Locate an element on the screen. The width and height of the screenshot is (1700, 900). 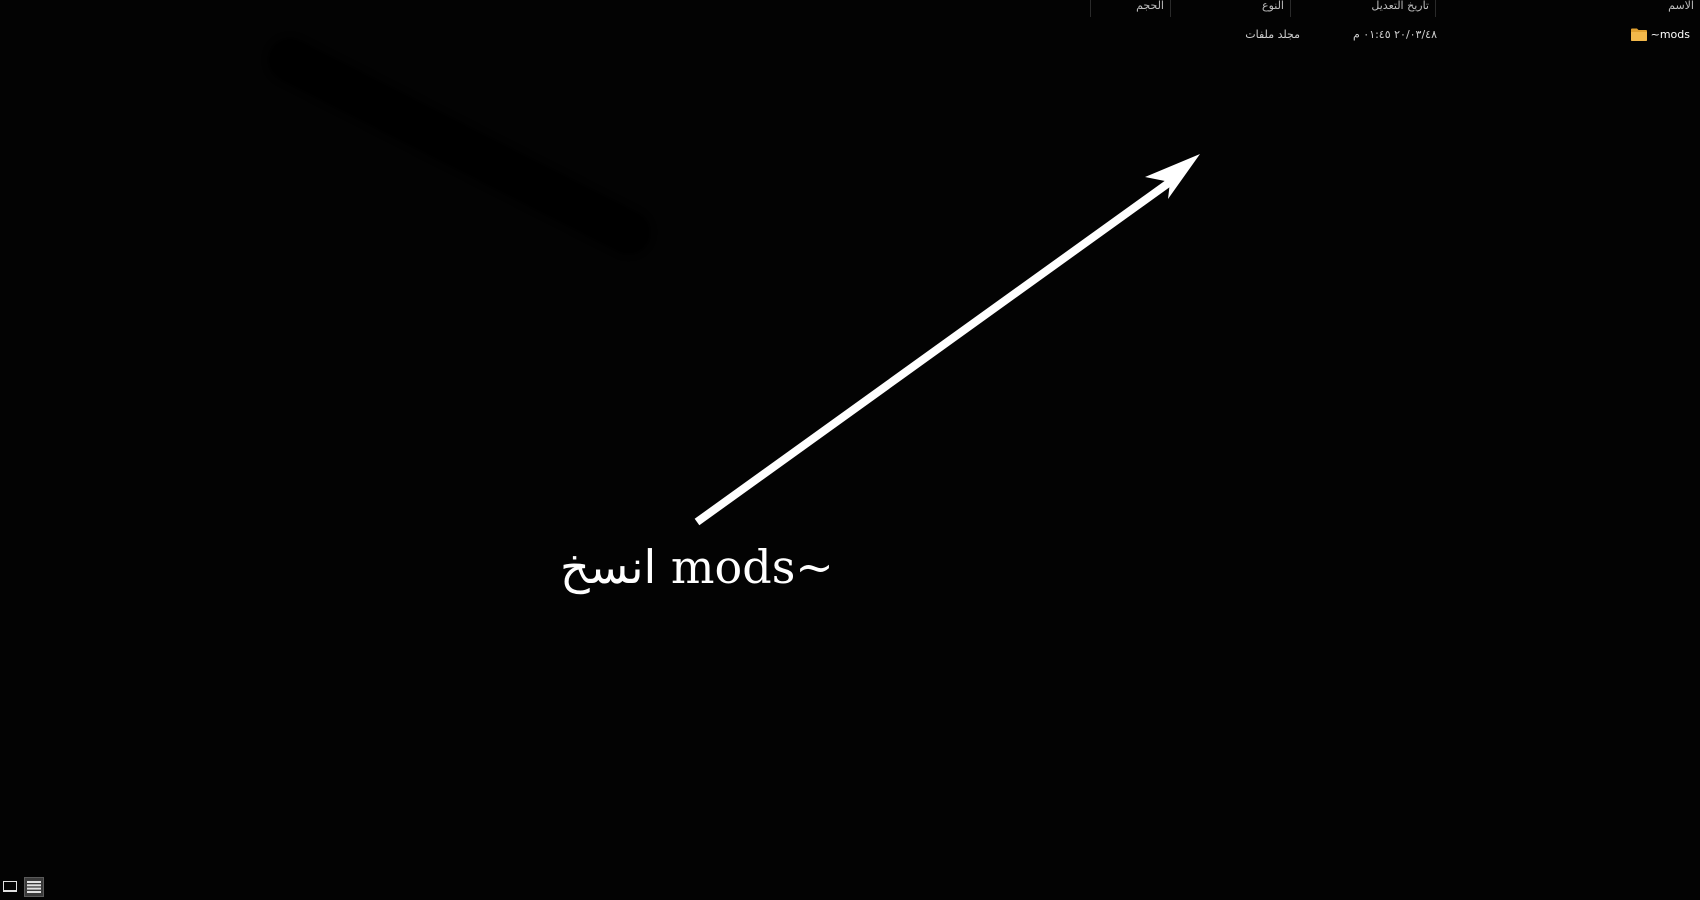
list-view-icon is located at coordinates (34, 887).